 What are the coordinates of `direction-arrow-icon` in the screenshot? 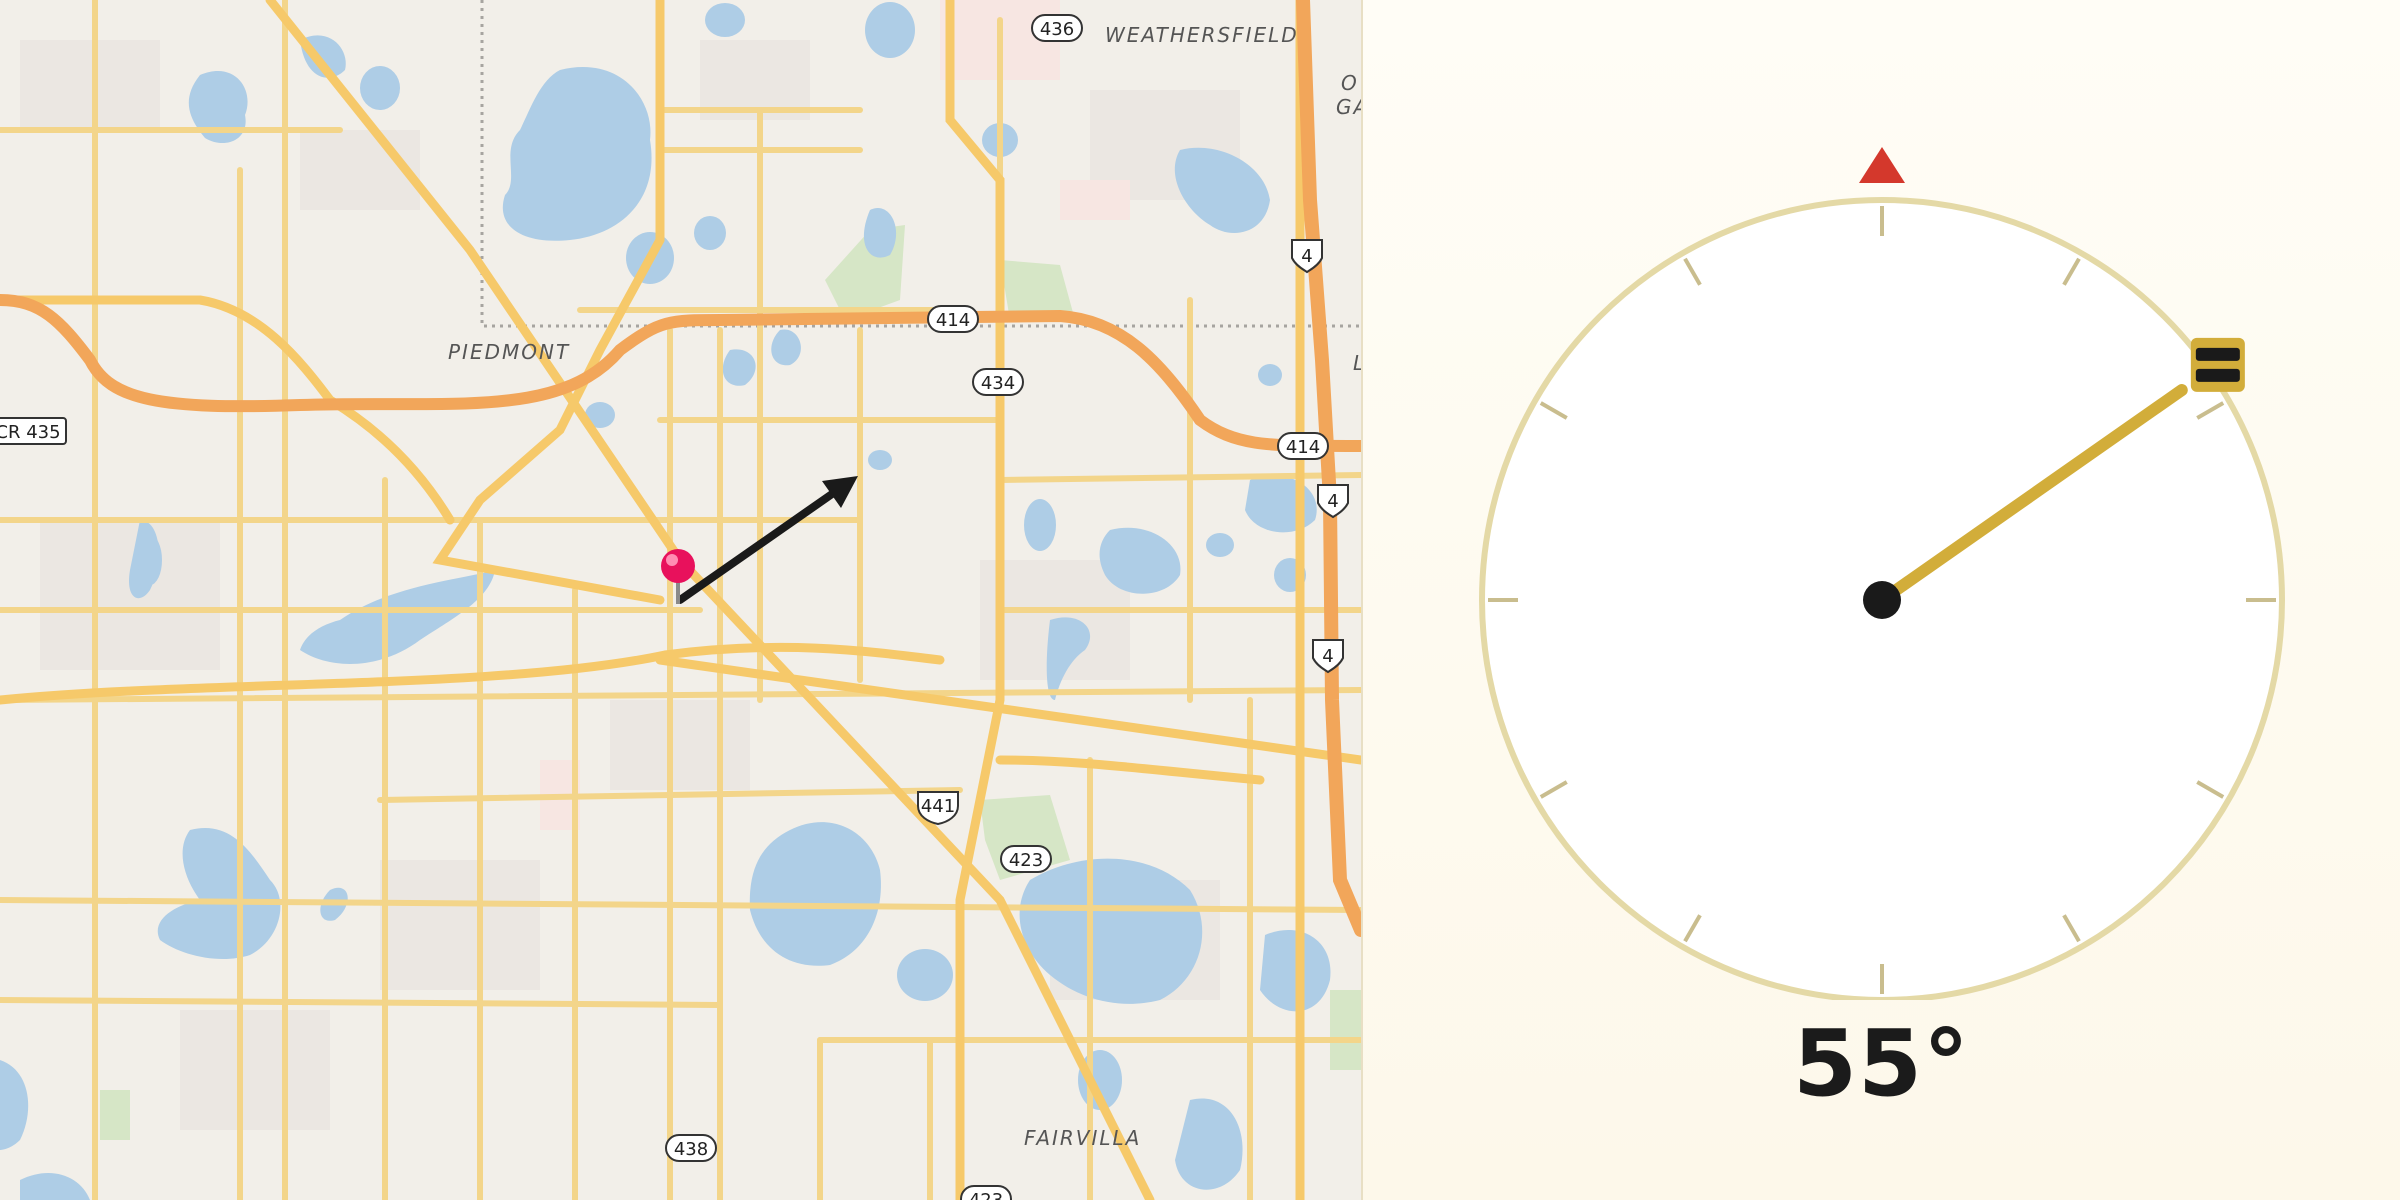 It's located at (767, 540).